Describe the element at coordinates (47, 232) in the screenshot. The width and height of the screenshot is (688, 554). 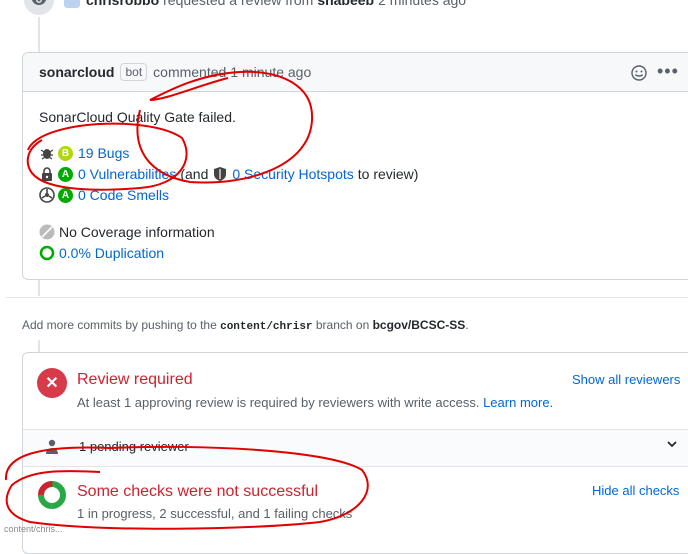
I see `no-coverage-icon` at that location.